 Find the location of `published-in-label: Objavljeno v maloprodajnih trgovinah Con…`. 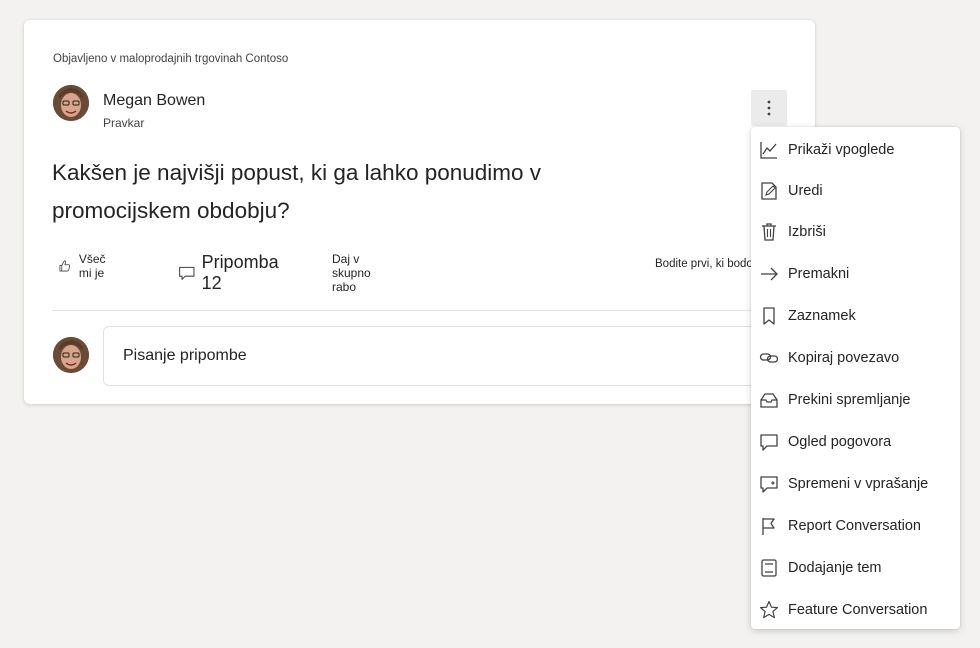

published-in-label: Objavljeno v maloprodajnih trgovinah Con… is located at coordinates (171, 59).